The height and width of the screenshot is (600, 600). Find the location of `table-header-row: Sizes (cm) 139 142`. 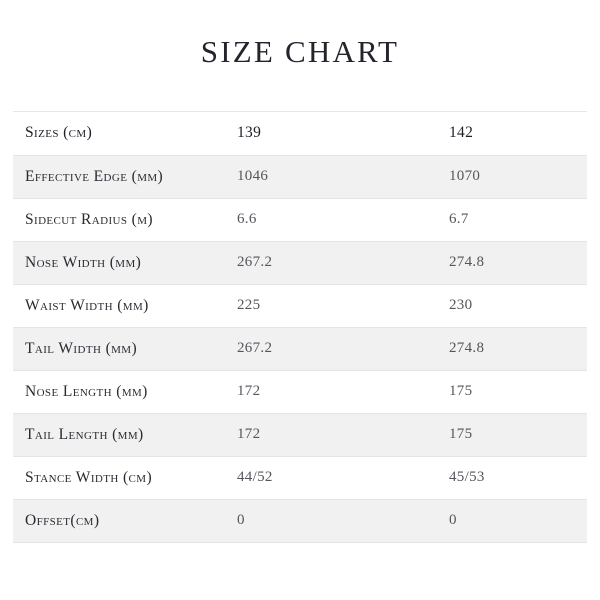

table-header-row: Sizes (cm) 139 142 is located at coordinates (300, 134).